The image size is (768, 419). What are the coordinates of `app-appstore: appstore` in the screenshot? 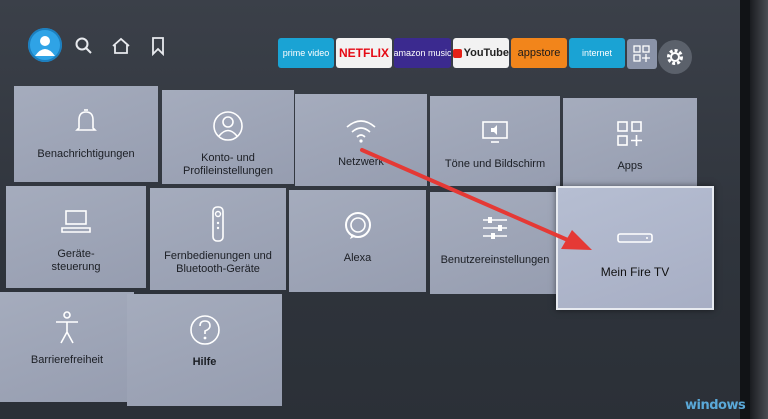 It's located at (539, 53).